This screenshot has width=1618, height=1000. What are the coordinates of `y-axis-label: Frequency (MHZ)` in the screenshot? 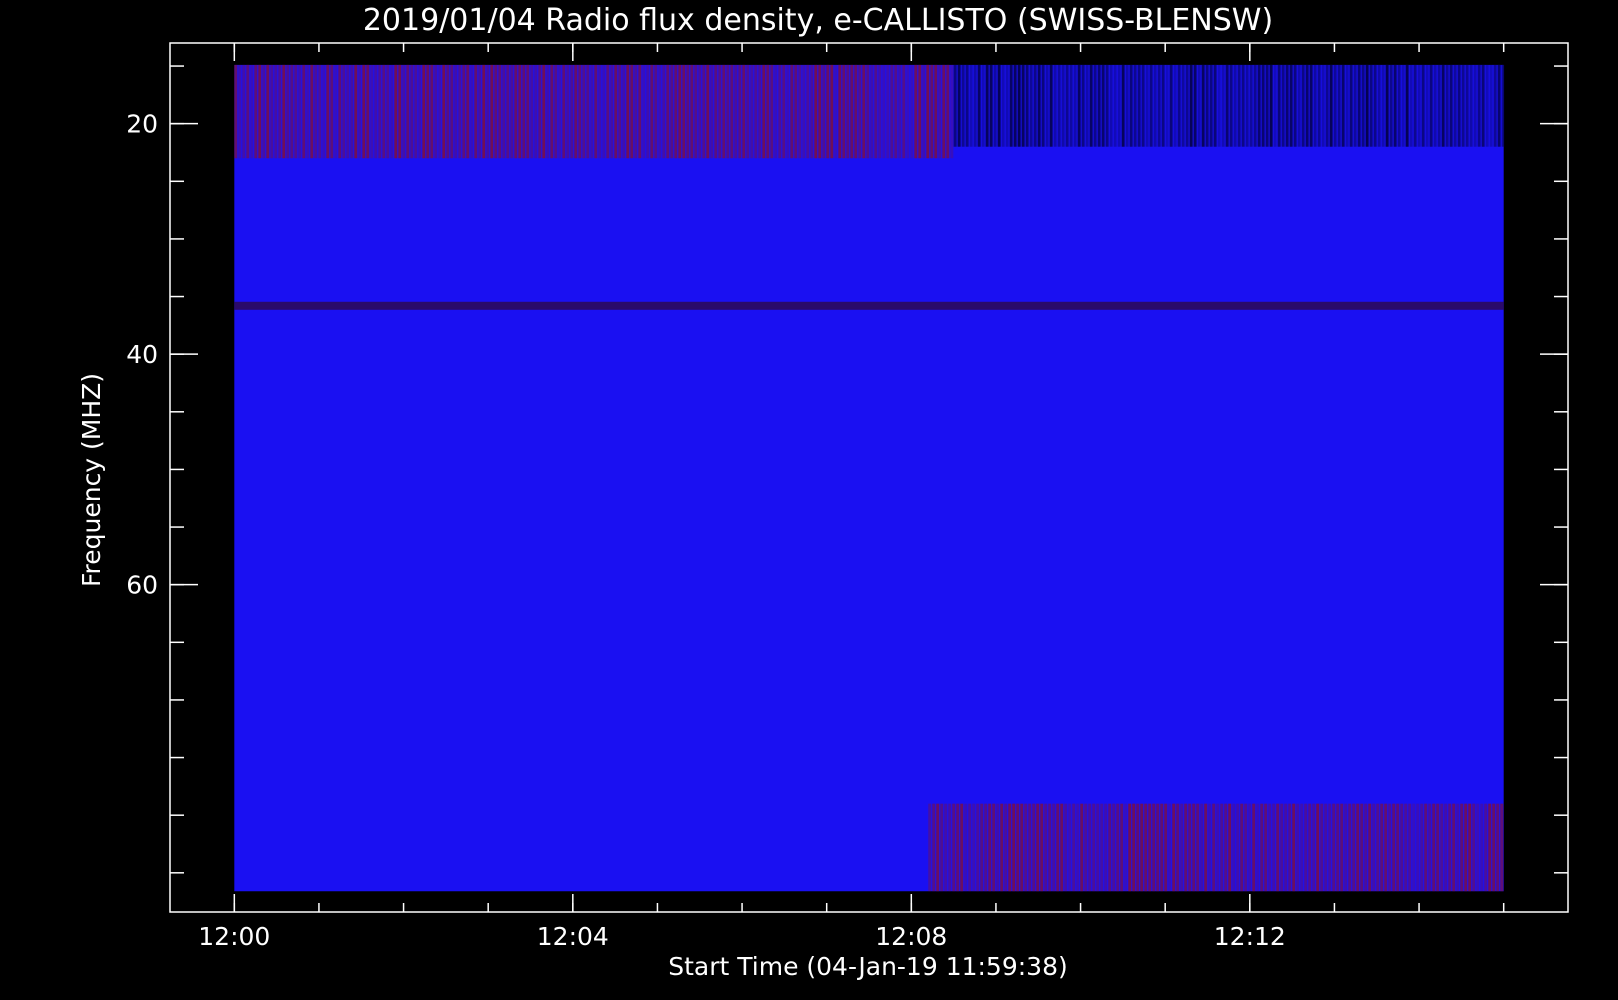 It's located at (91, 480).